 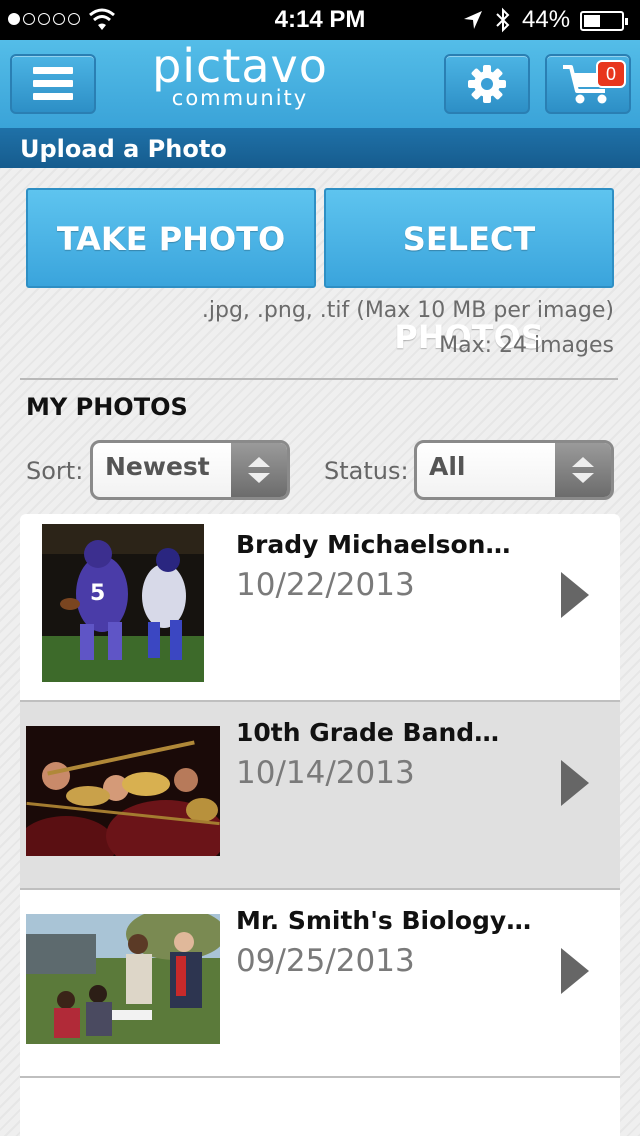 I want to click on status-select: All, so click(x=514, y=470).